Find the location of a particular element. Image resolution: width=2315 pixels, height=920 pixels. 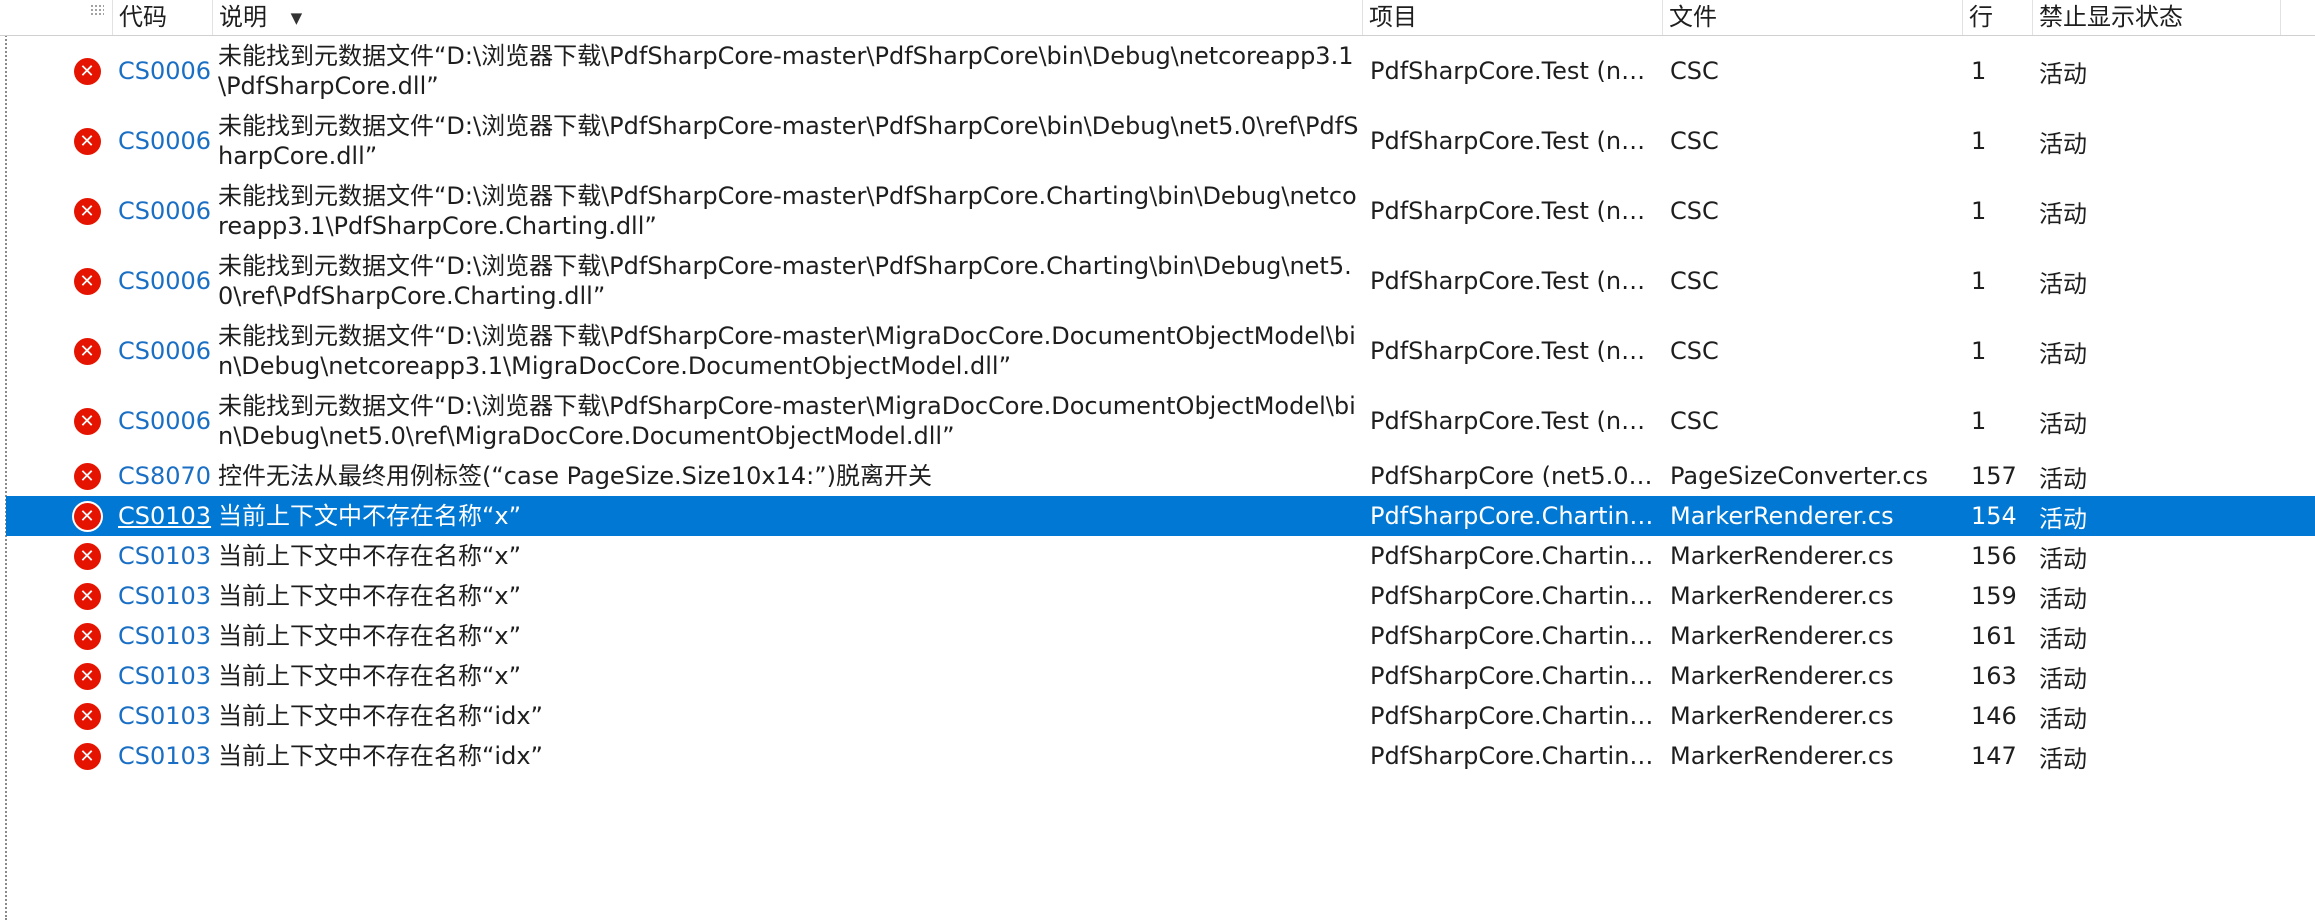

column-header-suppression-state-label: 禁止显示状态 is located at coordinates (2111, 17).